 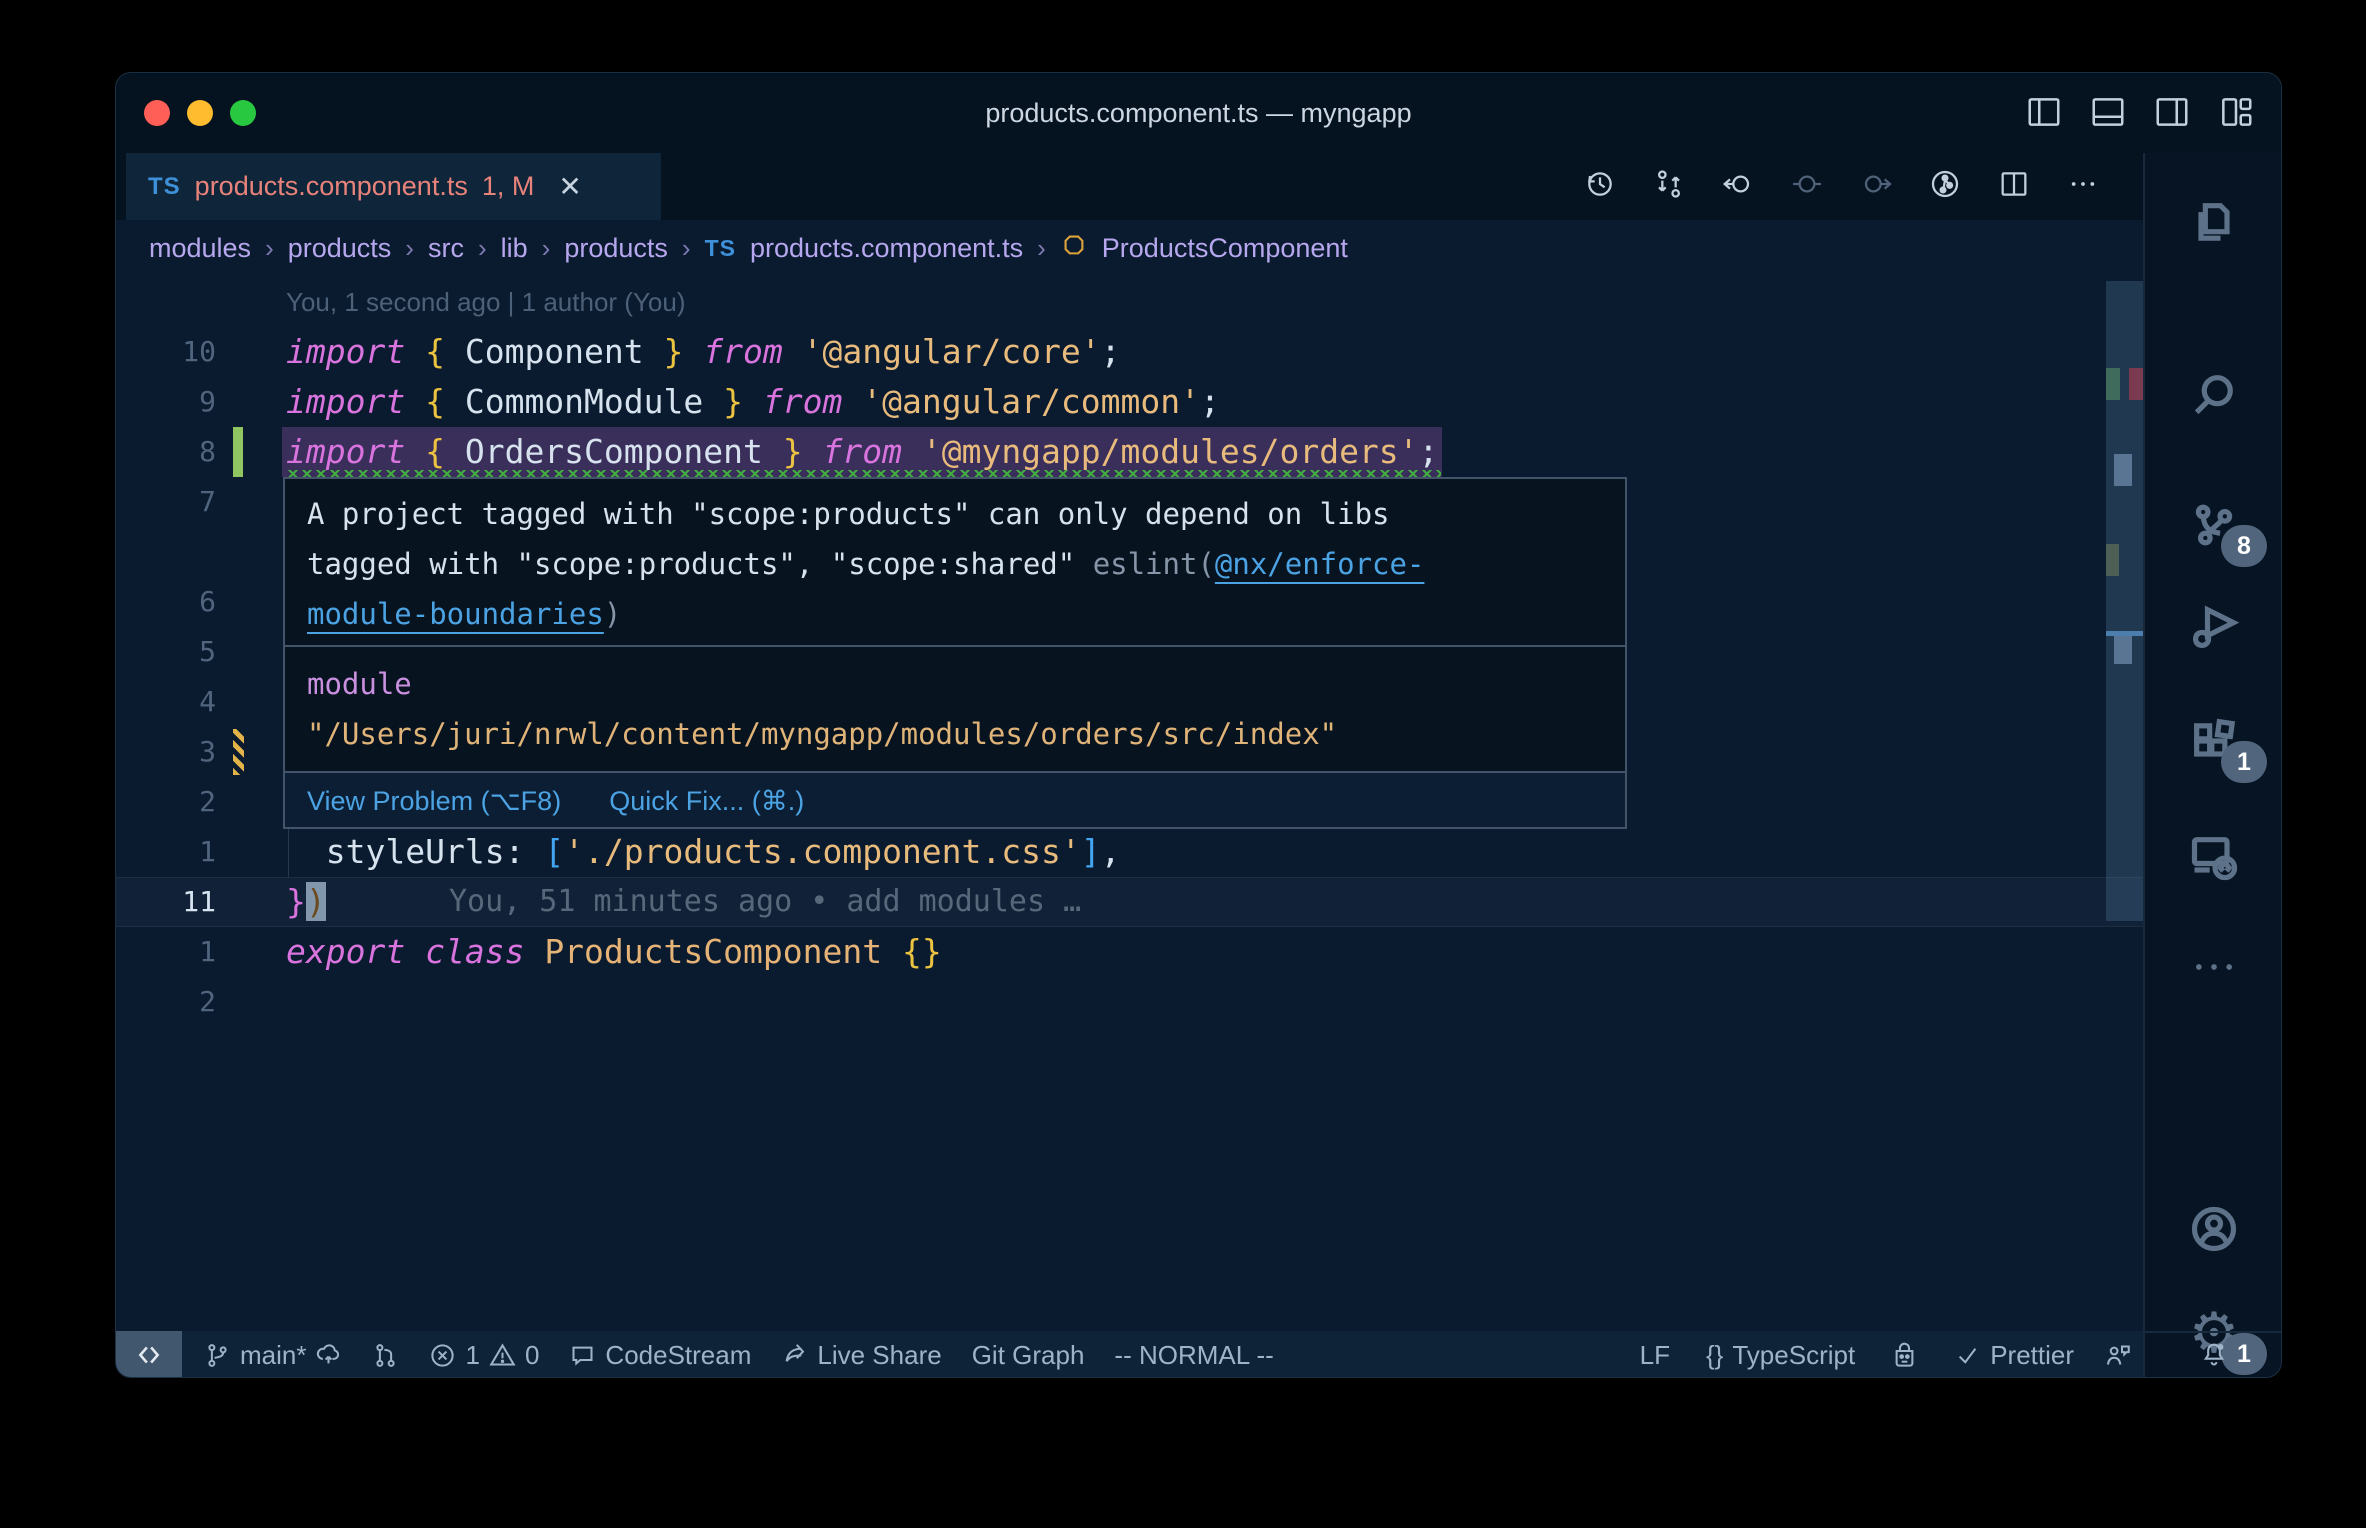 I want to click on eslint-rule-link: @nx/enforce-, so click(x=1320, y=564).